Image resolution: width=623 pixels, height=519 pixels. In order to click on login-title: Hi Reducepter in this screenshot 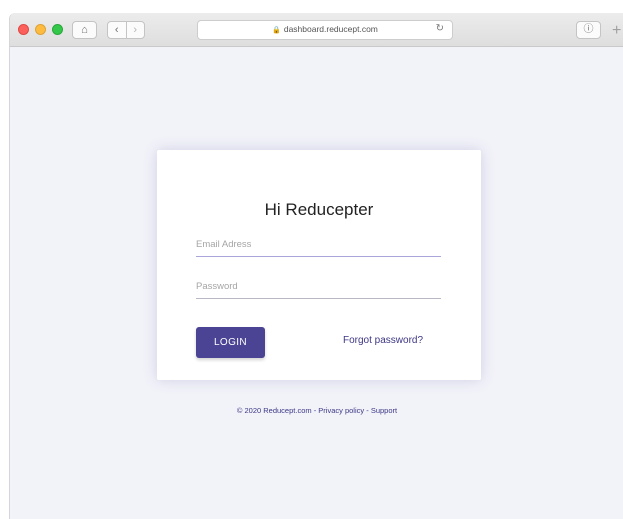, I will do `click(319, 209)`.